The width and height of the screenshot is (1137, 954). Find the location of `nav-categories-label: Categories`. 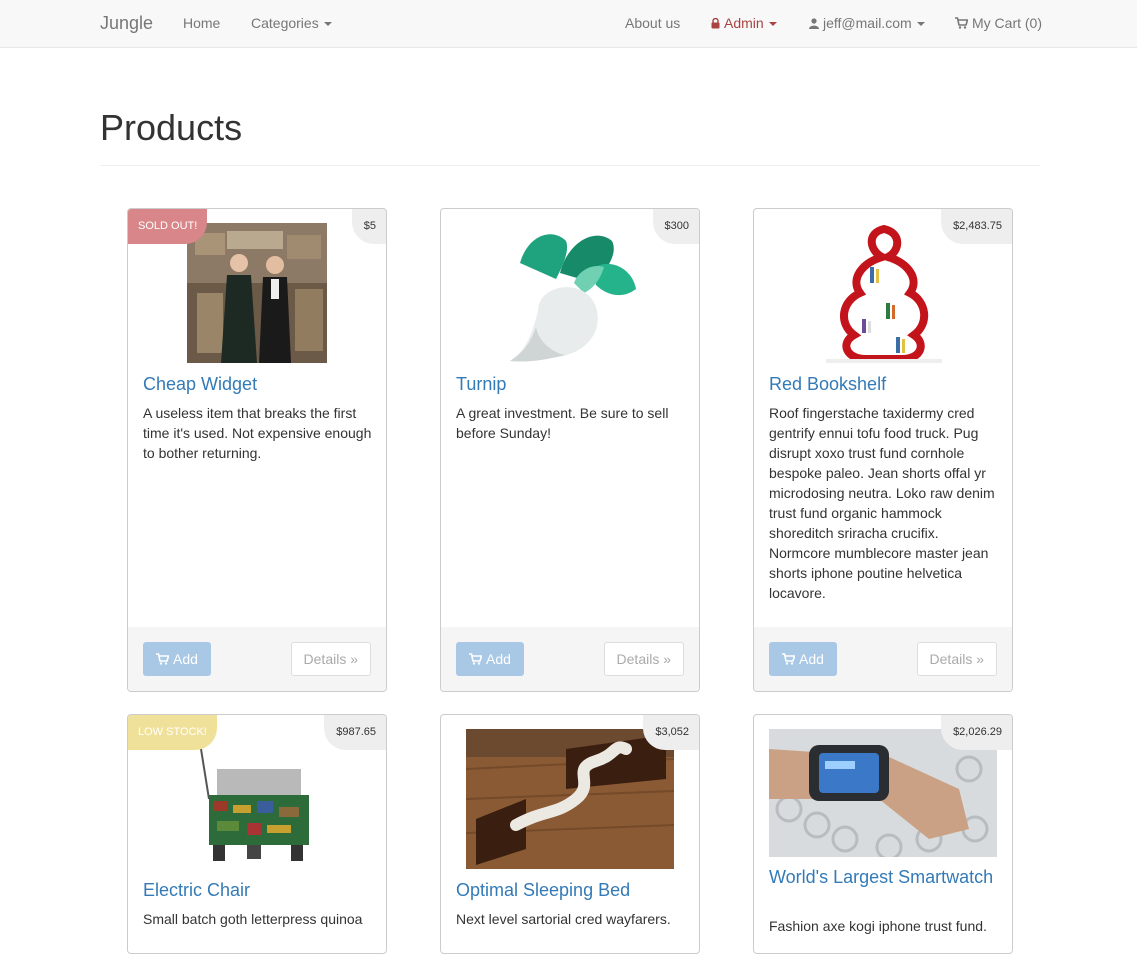

nav-categories-label: Categories is located at coordinates (285, 23).